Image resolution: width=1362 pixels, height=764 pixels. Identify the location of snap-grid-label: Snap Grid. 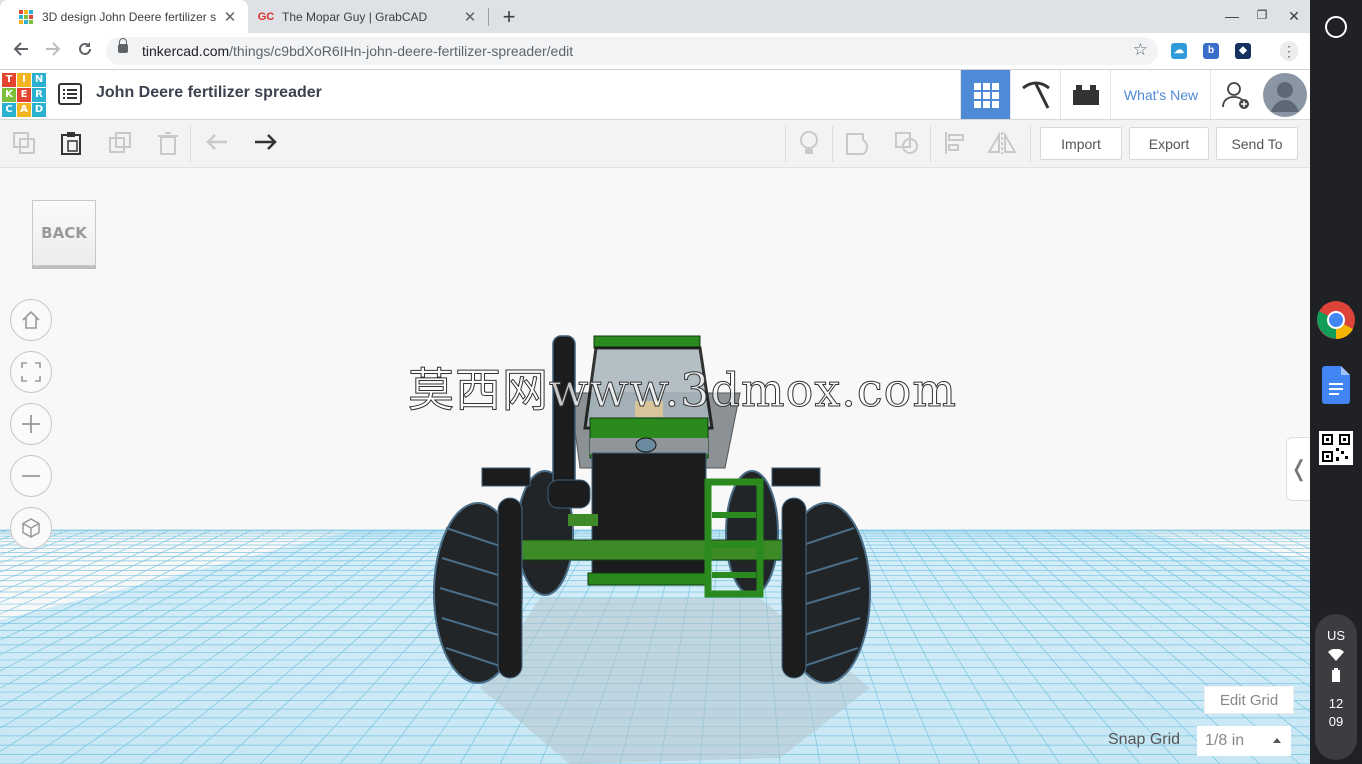
(1144, 739).